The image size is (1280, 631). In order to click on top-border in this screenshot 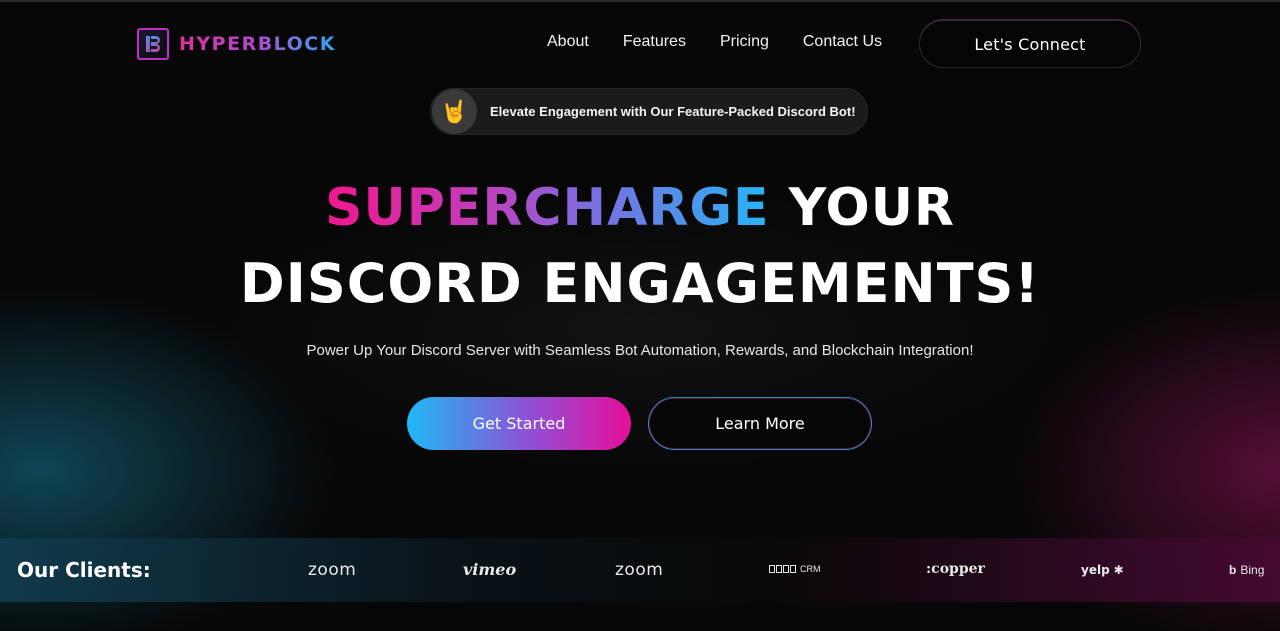, I will do `click(640, 1)`.